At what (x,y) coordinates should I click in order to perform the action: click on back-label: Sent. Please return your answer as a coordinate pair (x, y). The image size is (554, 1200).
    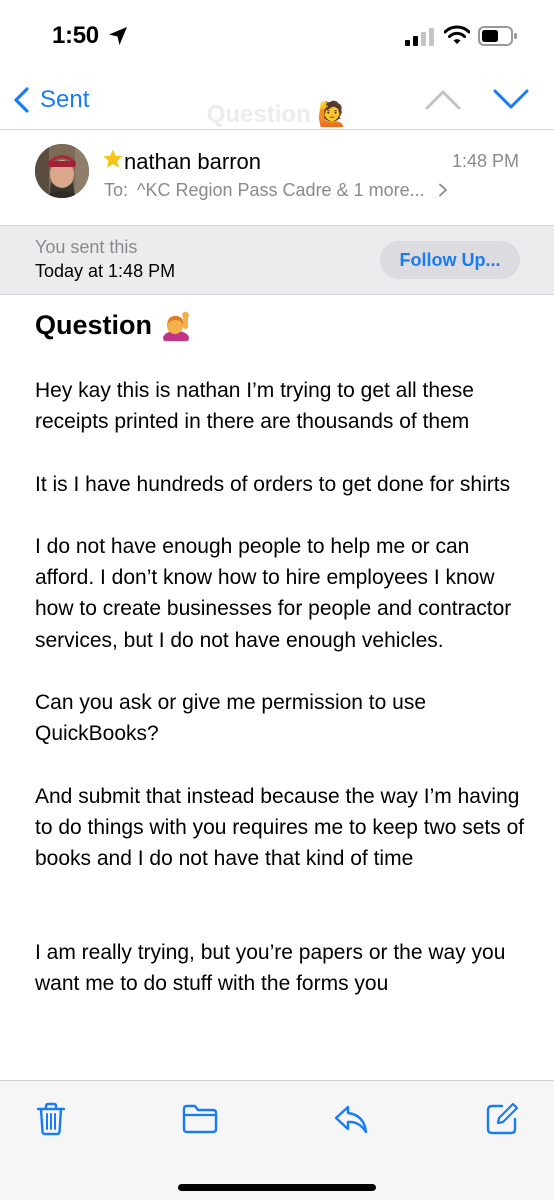
    Looking at the image, I should click on (65, 99).